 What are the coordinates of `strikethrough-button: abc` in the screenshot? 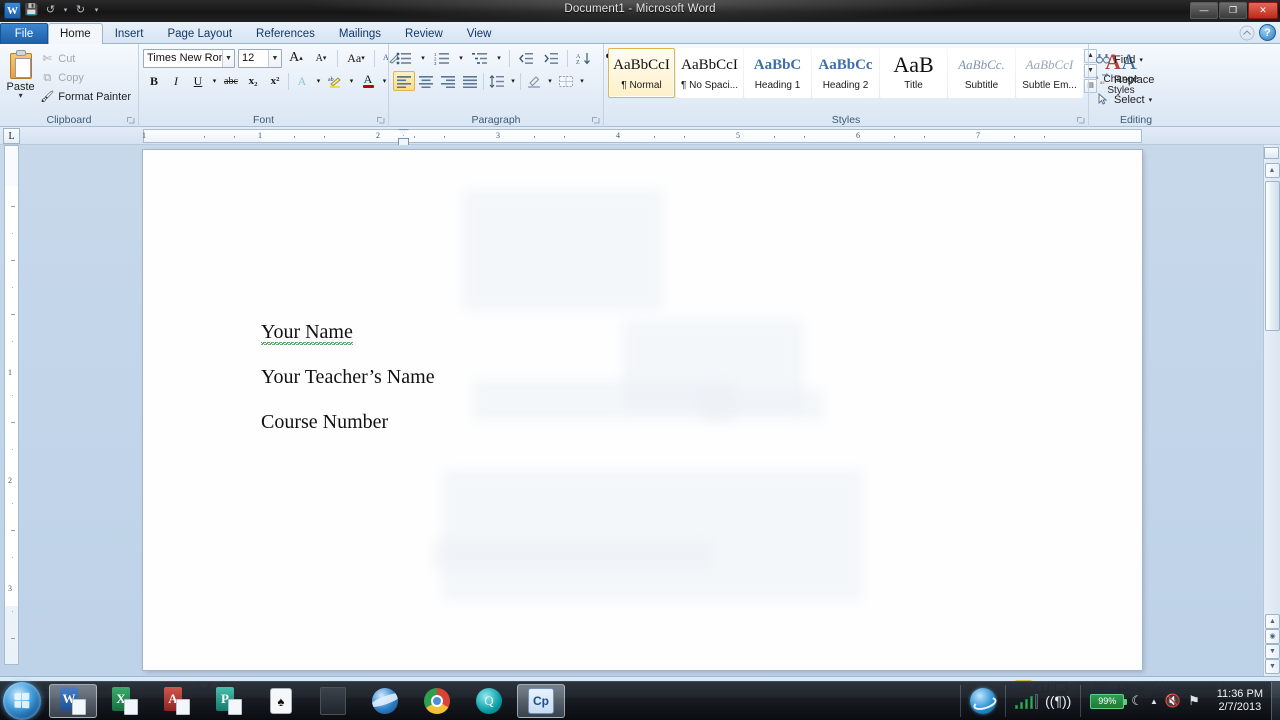 It's located at (231, 81).